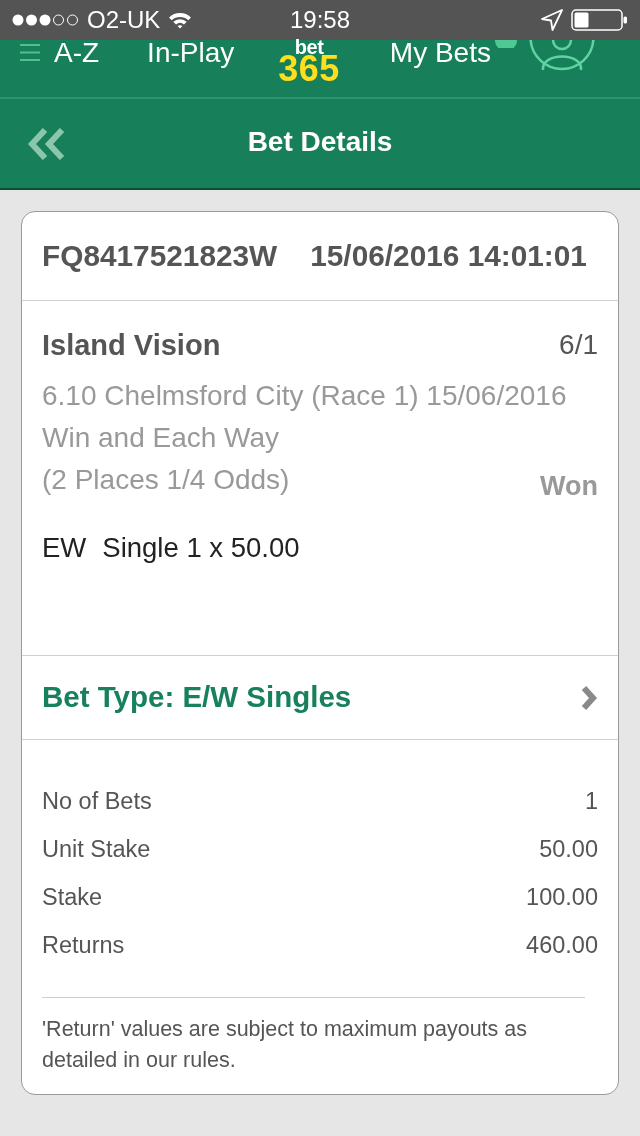 The width and height of the screenshot is (640, 1136). Describe the element at coordinates (599, 20) in the screenshot. I see `battery-icon` at that location.